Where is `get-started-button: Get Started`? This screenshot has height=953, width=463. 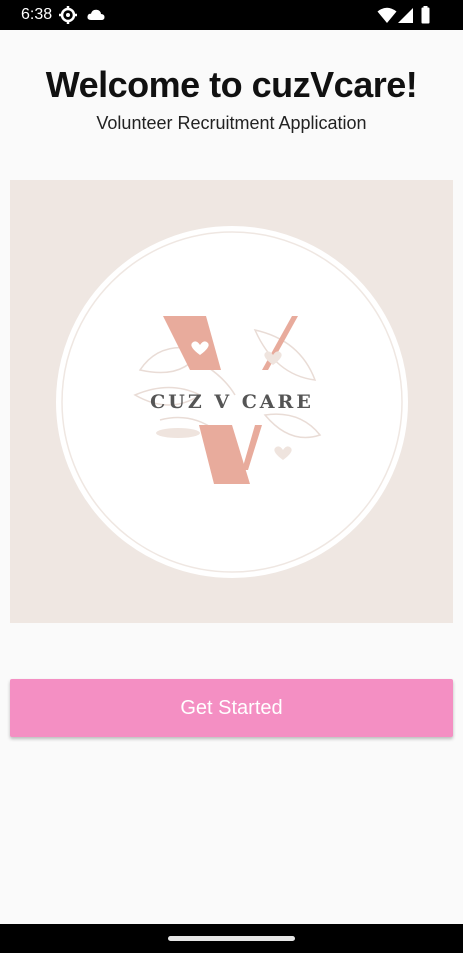
get-started-button: Get Started is located at coordinates (231, 708).